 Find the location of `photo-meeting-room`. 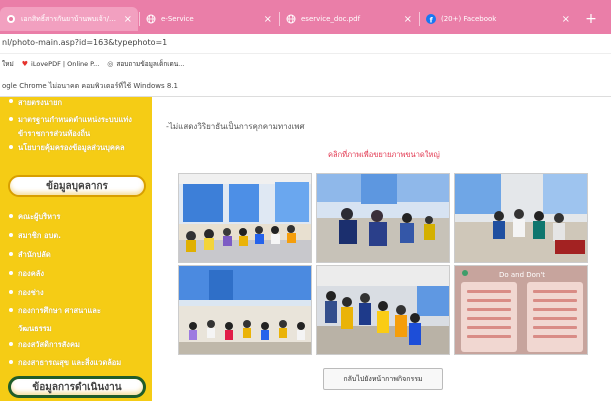

photo-meeting-room is located at coordinates (245, 218).